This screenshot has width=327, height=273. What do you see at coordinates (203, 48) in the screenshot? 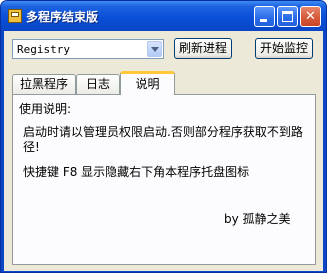
I see `refresh-processes-button: 刷新进程` at bounding box center [203, 48].